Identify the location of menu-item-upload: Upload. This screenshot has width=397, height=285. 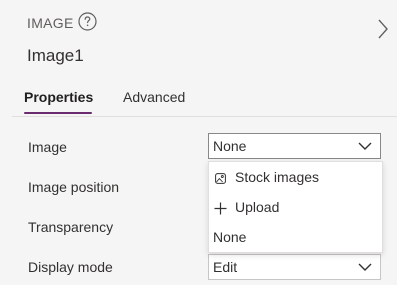
(295, 208).